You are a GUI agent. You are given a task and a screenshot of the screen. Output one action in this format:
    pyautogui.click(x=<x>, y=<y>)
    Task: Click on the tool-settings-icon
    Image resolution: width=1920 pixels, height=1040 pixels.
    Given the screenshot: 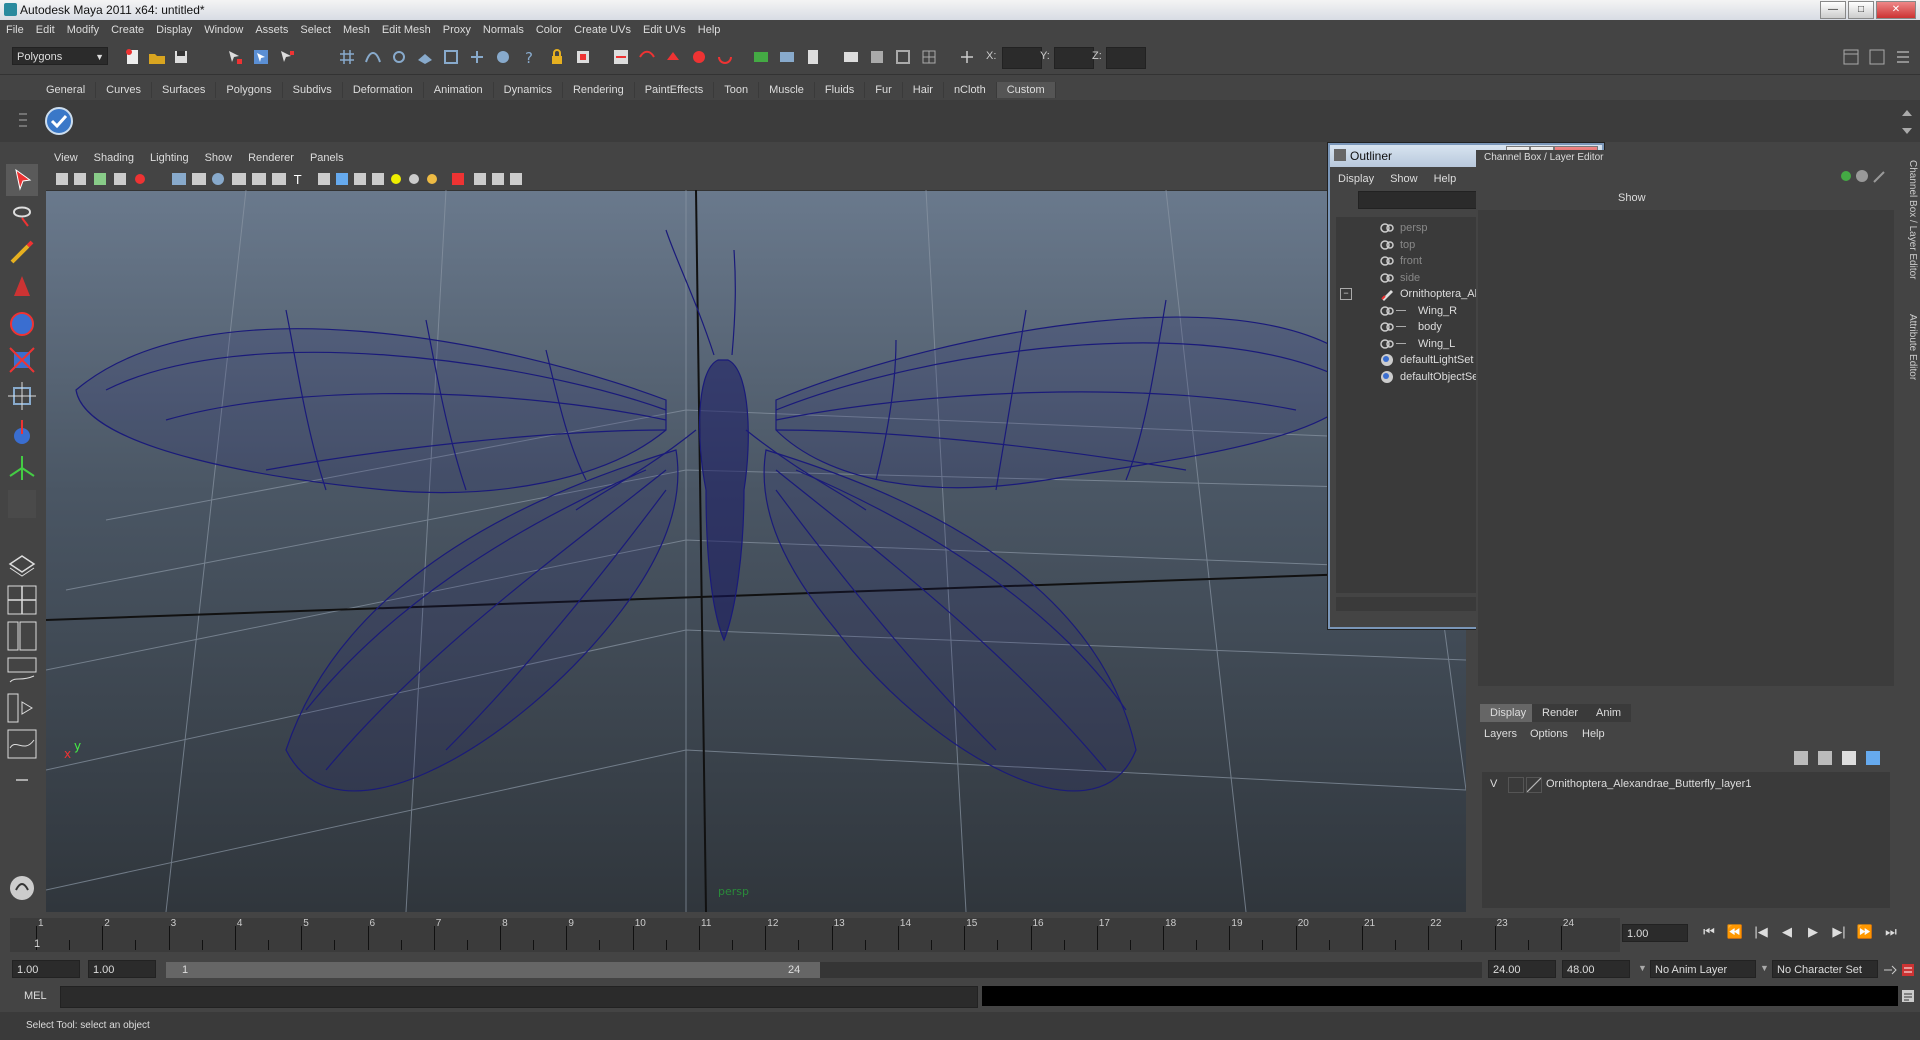 What is the action you would take?
    pyautogui.click(x=22, y=888)
    